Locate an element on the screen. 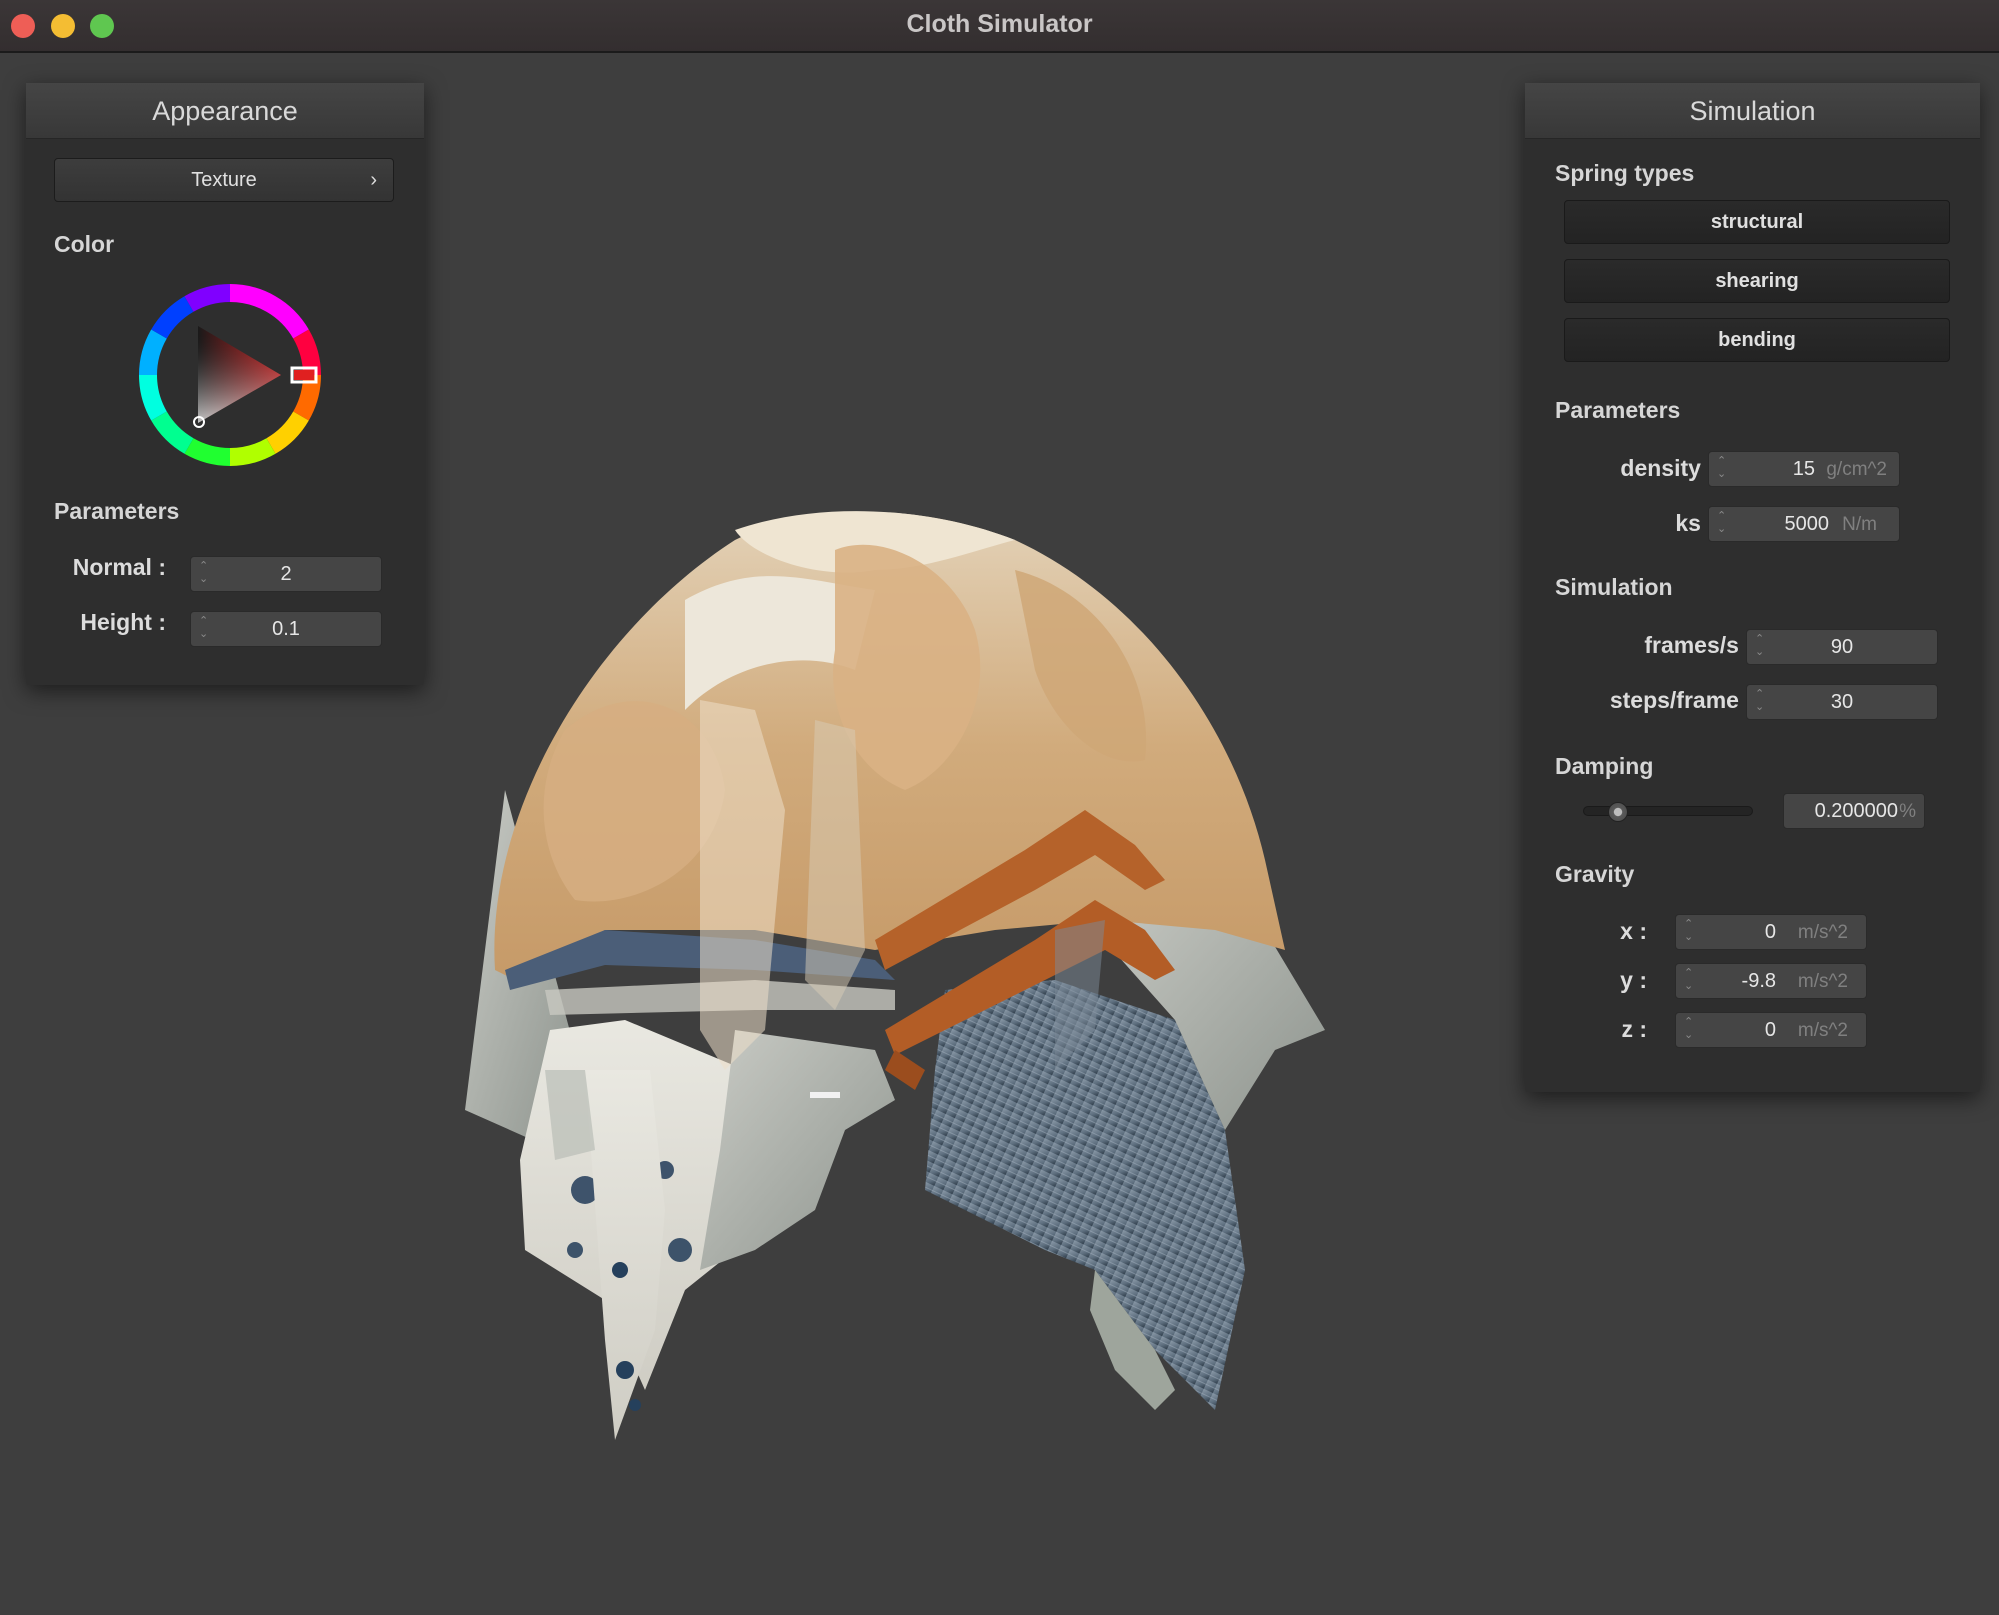 This screenshot has height=1615, width=1999. gravity-z-unit: m/s^2 is located at coordinates (1822, 1030).